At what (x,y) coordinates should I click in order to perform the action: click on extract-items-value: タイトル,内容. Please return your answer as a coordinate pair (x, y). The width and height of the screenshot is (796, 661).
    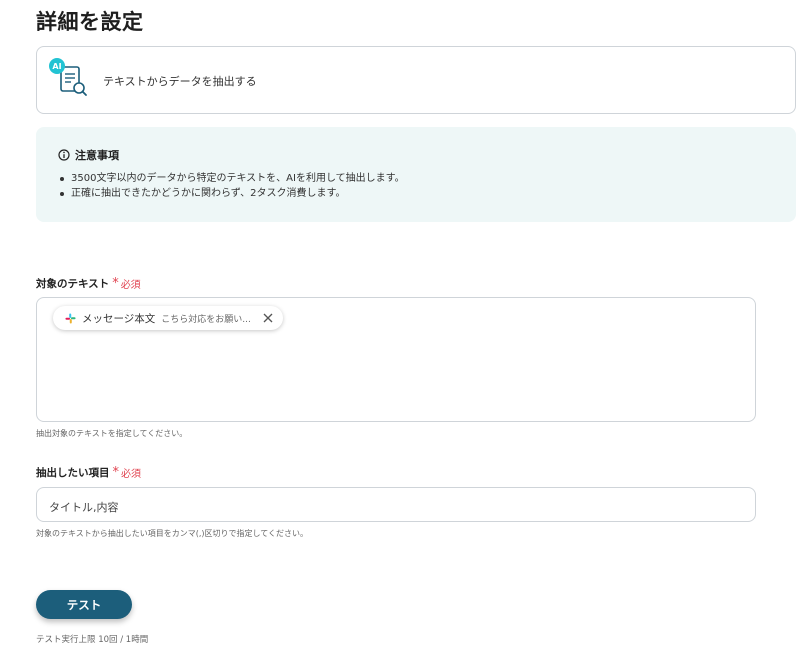
    Looking at the image, I should click on (84, 507).